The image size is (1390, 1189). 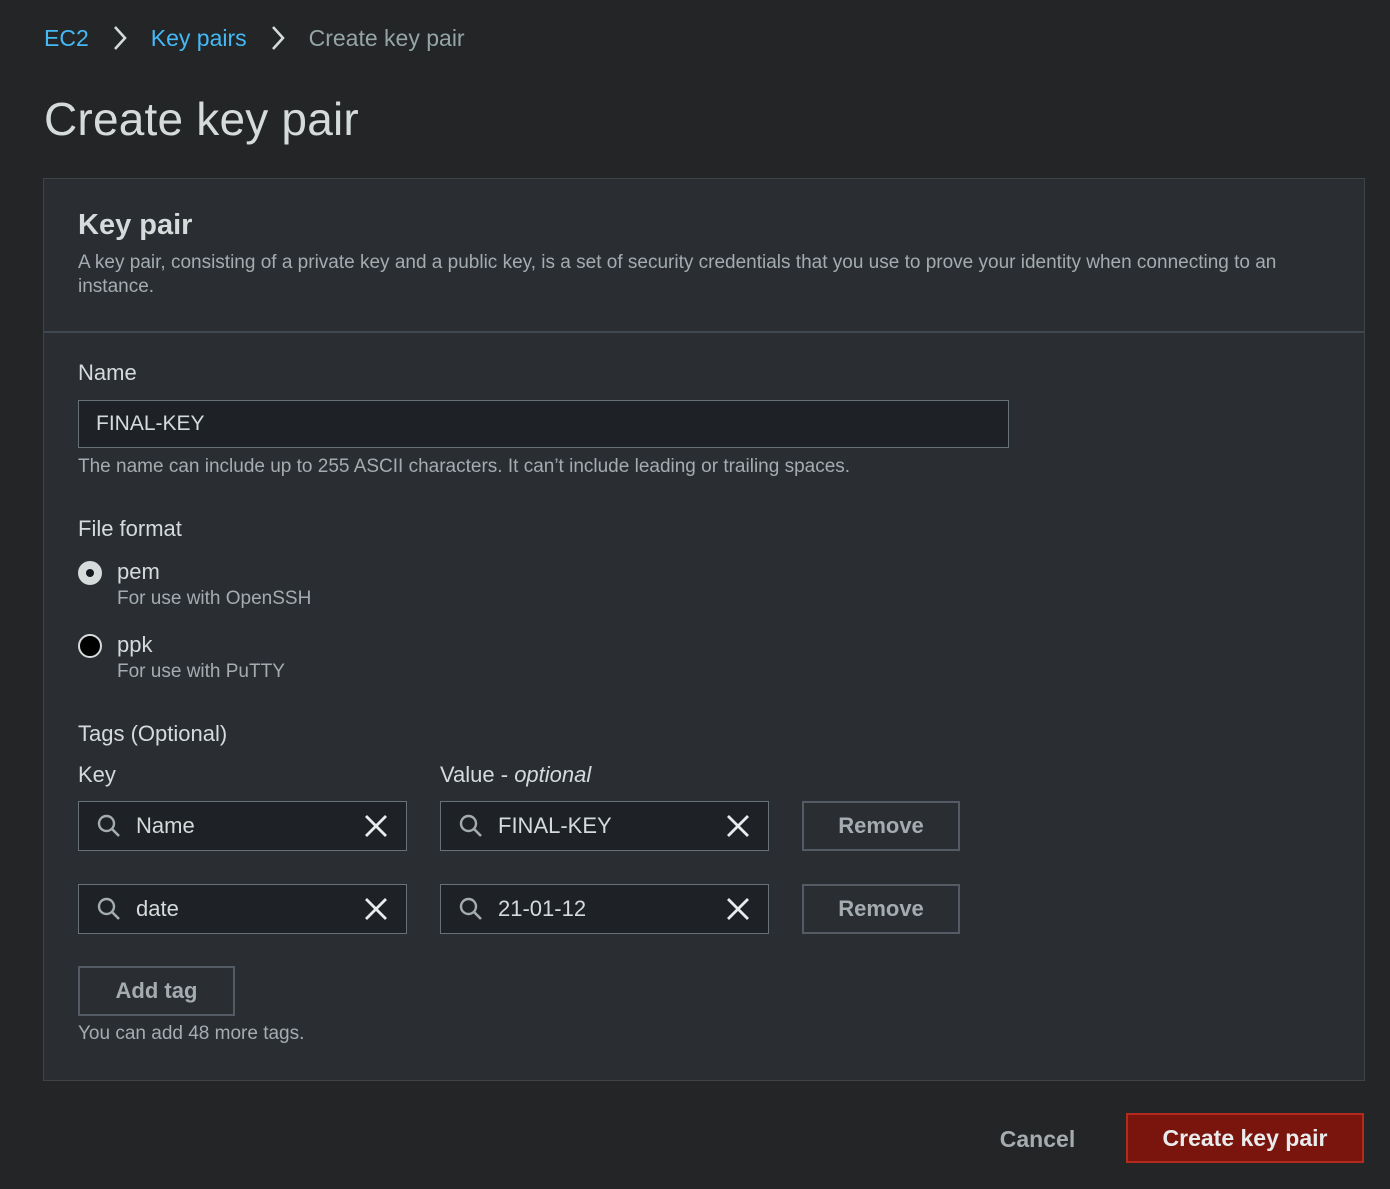 I want to click on name-input: FINAL-KEY, so click(x=543, y=424).